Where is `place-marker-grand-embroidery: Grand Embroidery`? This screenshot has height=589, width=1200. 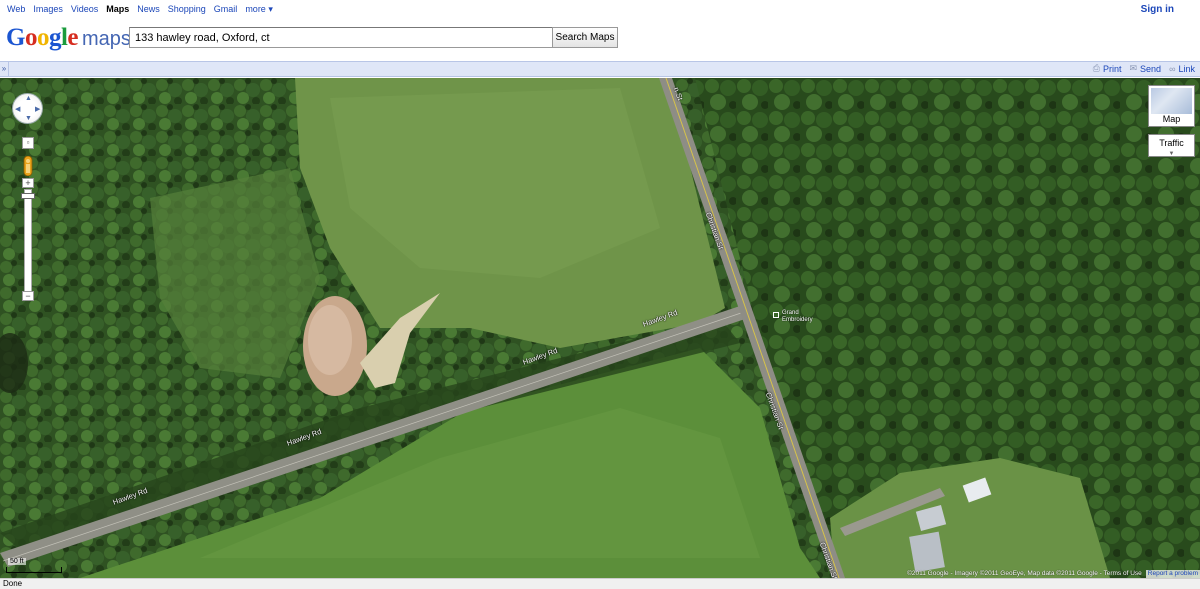 place-marker-grand-embroidery: Grand Embroidery is located at coordinates (793, 317).